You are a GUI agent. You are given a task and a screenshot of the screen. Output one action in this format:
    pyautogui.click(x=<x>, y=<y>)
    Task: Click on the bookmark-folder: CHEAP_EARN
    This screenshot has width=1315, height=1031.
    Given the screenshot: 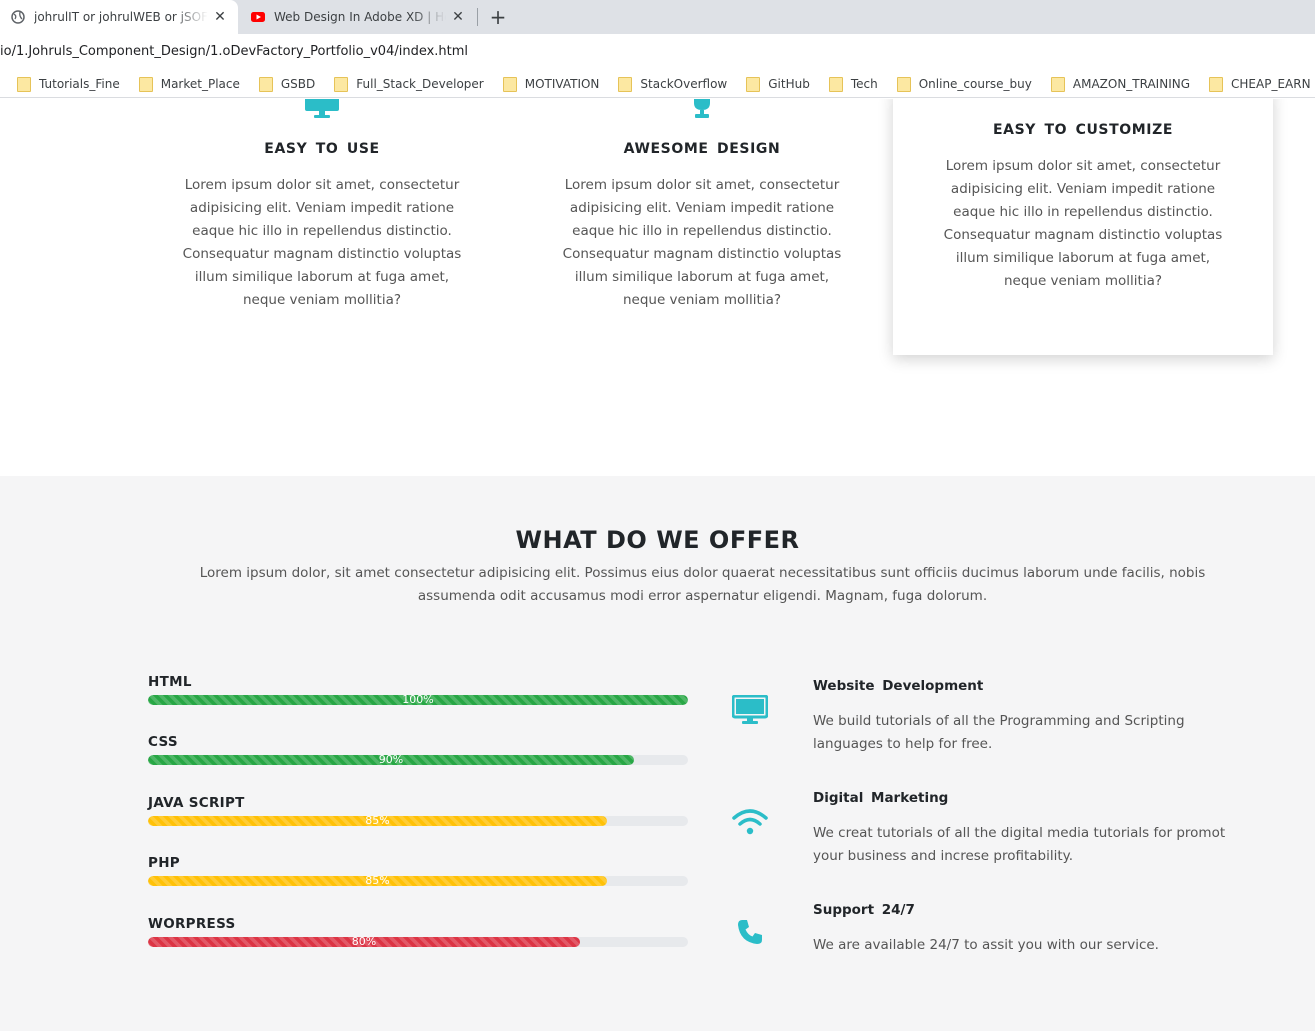 What is the action you would take?
    pyautogui.click(x=1260, y=84)
    